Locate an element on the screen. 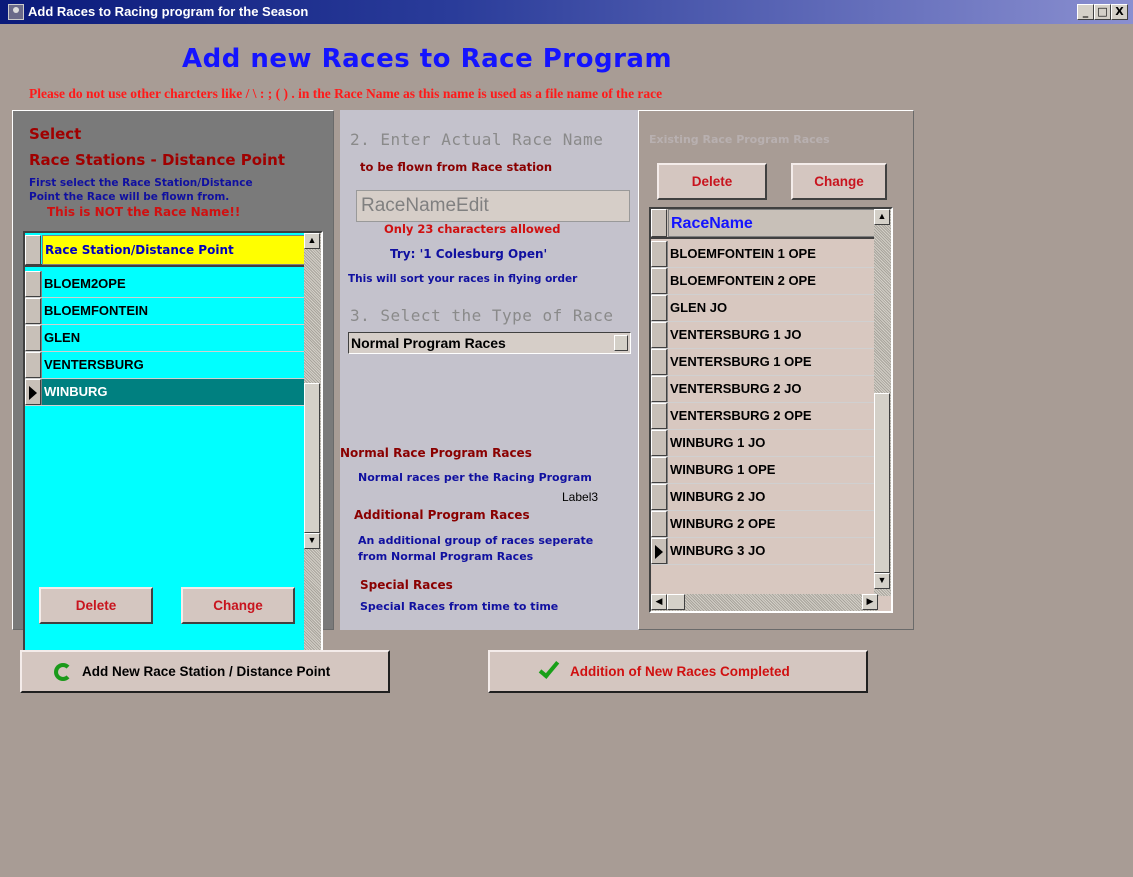 The height and width of the screenshot is (877, 1133). race-cell: VENTERSBURG 1 JO is located at coordinates (772, 335).